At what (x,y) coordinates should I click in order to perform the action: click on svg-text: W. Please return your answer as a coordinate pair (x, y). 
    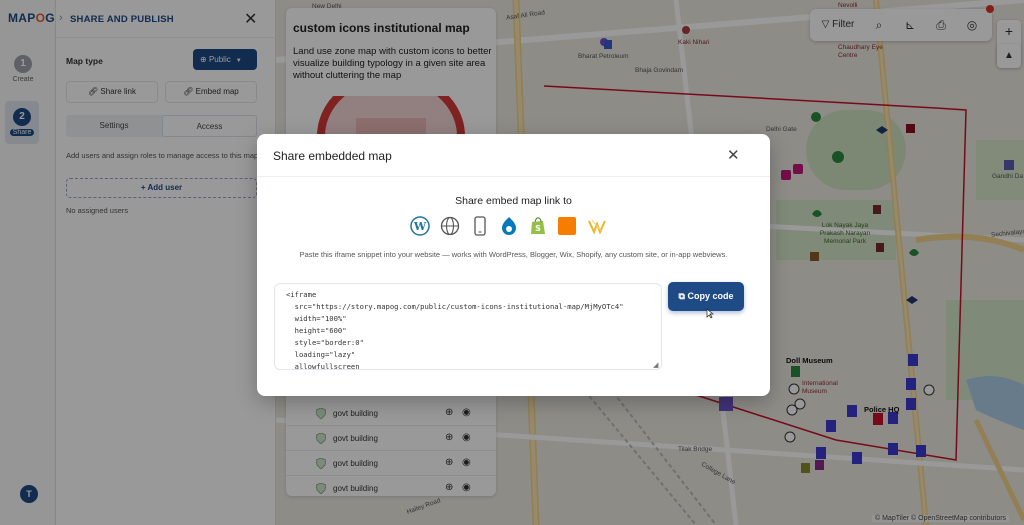
    Looking at the image, I should click on (420, 226).